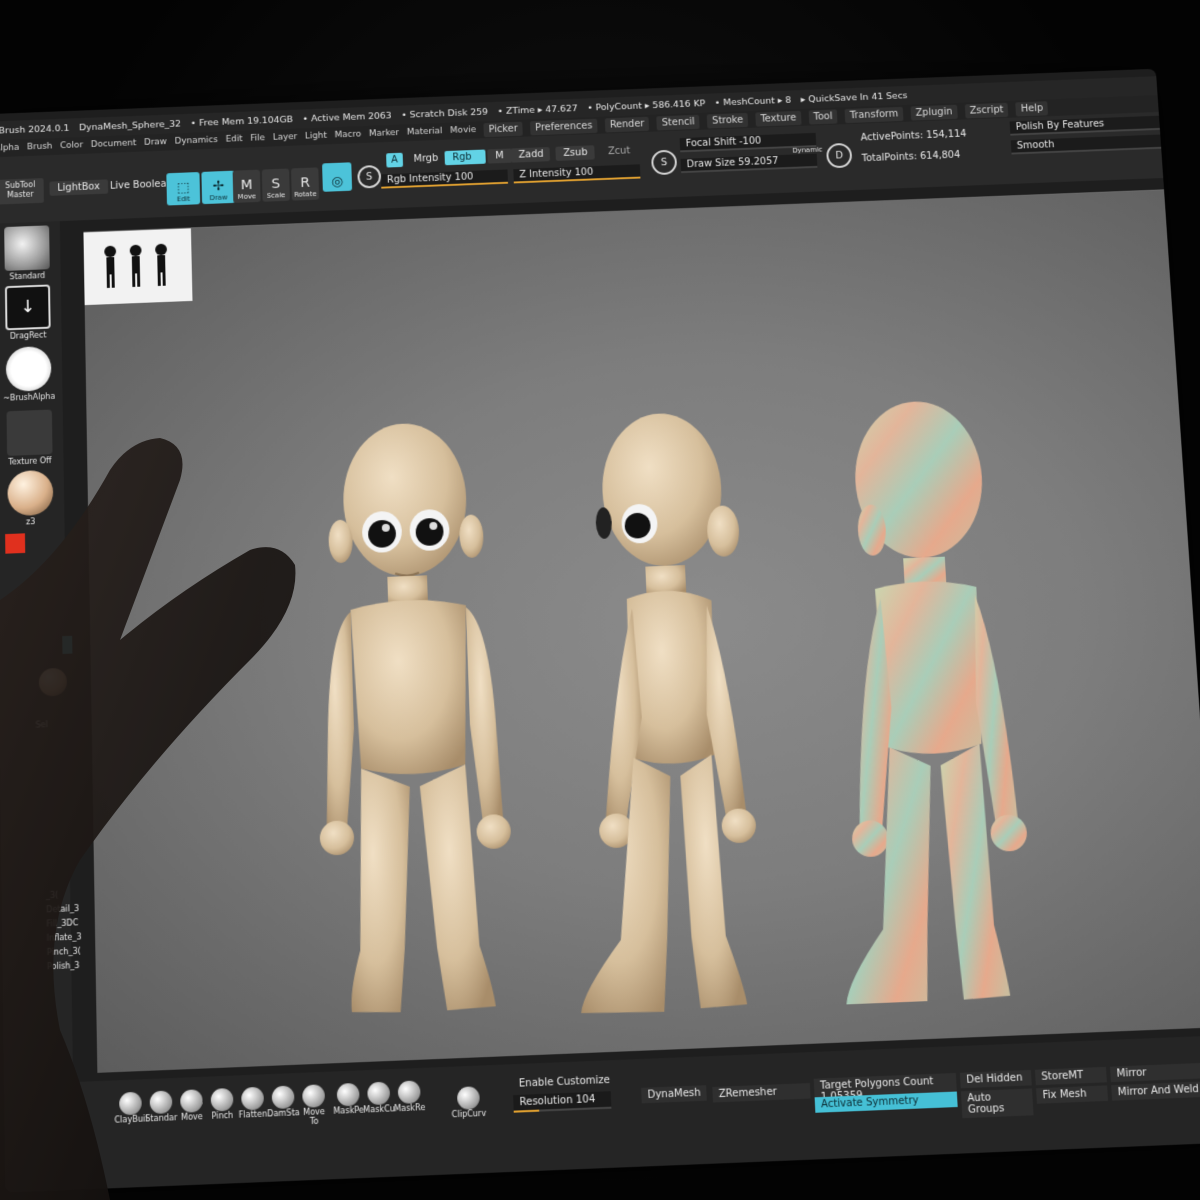 The width and height of the screenshot is (1200, 1200). Describe the element at coordinates (425, 132) in the screenshot. I see `menu-material: Material` at that location.